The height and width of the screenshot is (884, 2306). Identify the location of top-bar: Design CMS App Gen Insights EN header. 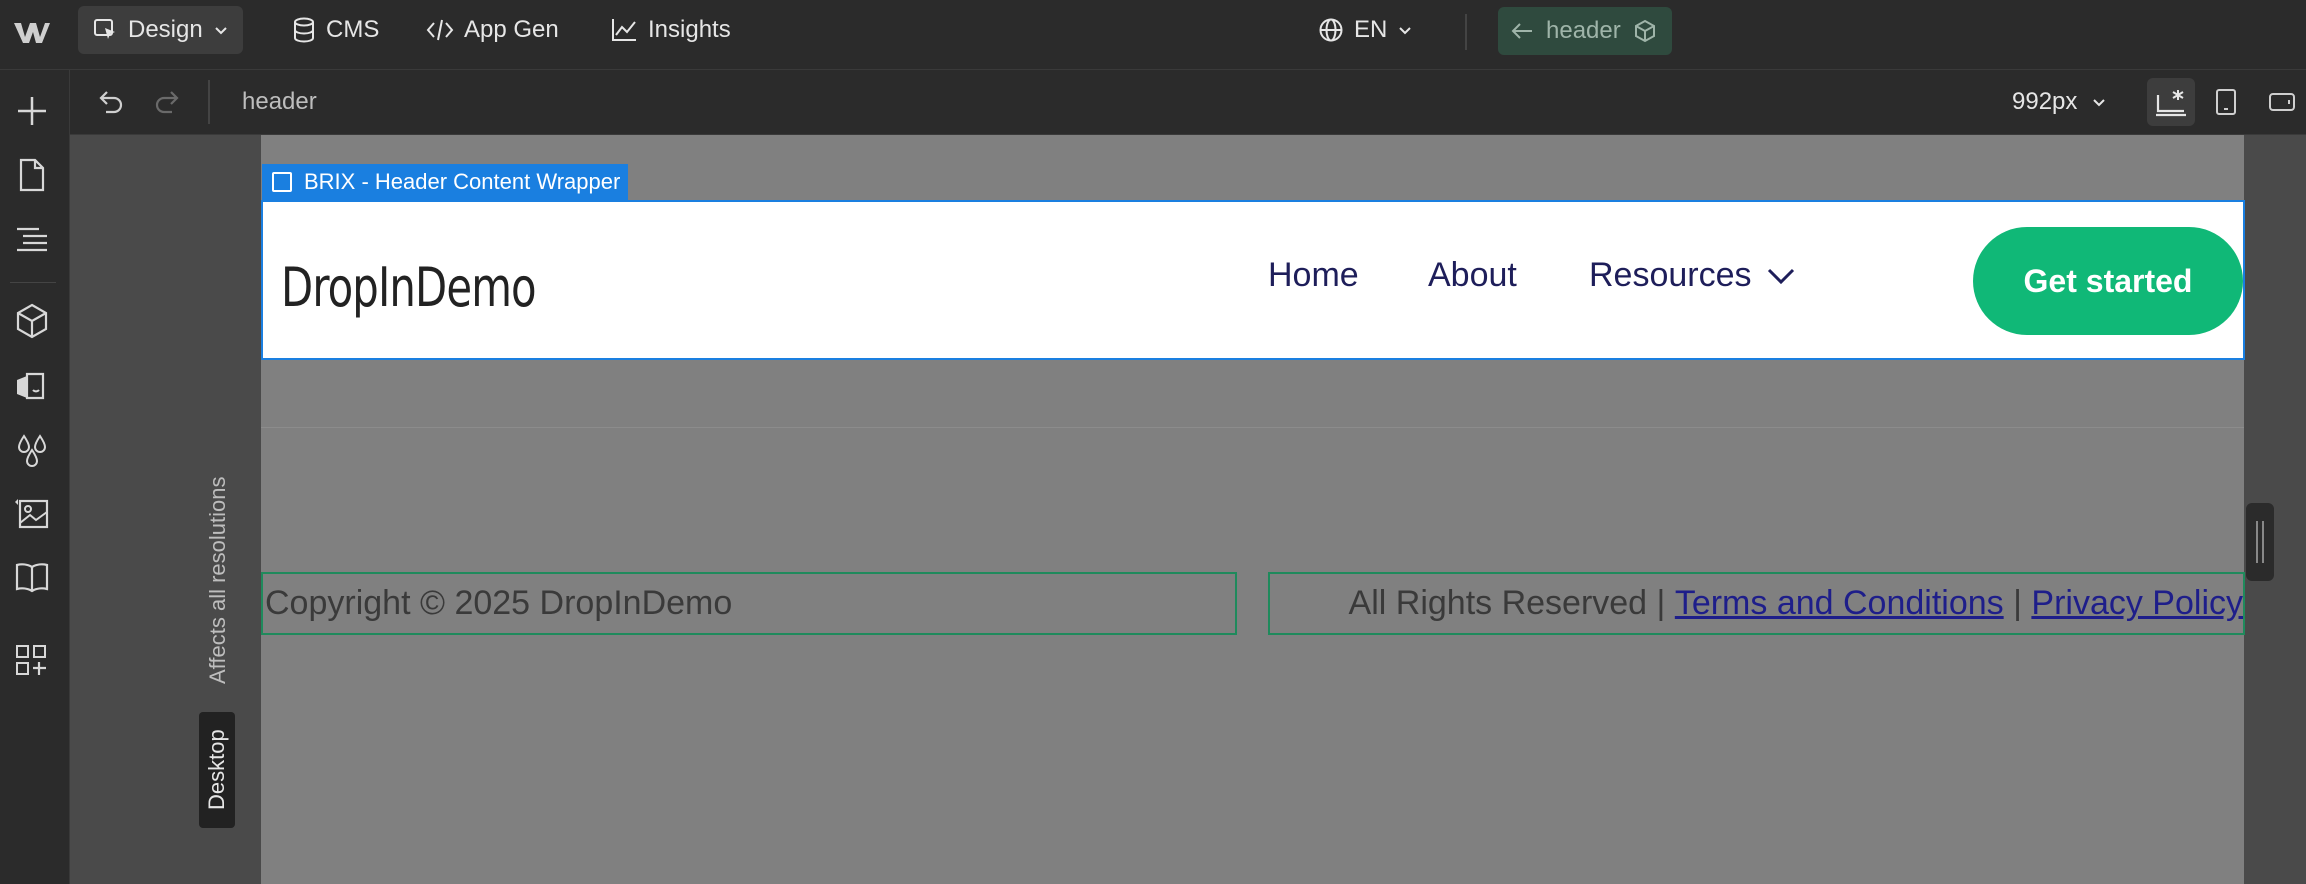
(1153, 35).